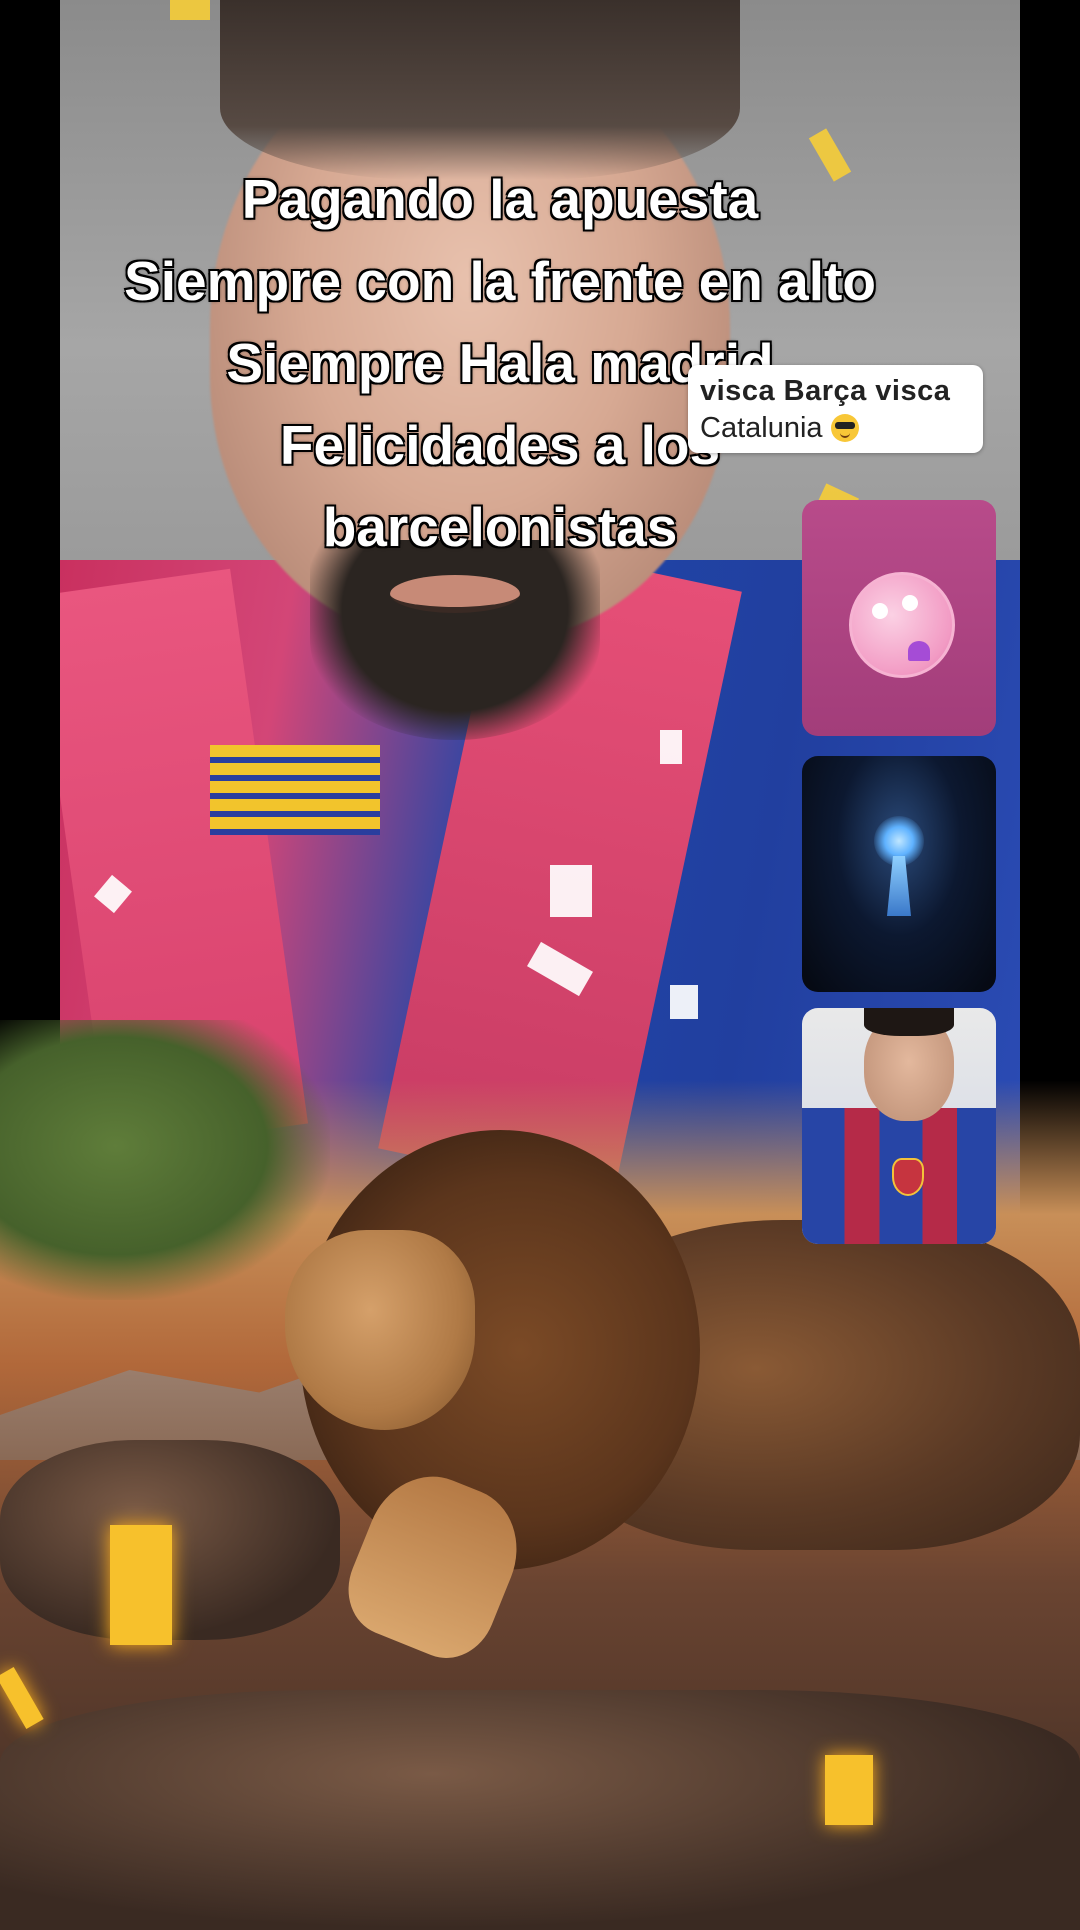  Describe the element at coordinates (500, 199) in the screenshot. I see `caption-line: Pagando la apuesta` at that location.